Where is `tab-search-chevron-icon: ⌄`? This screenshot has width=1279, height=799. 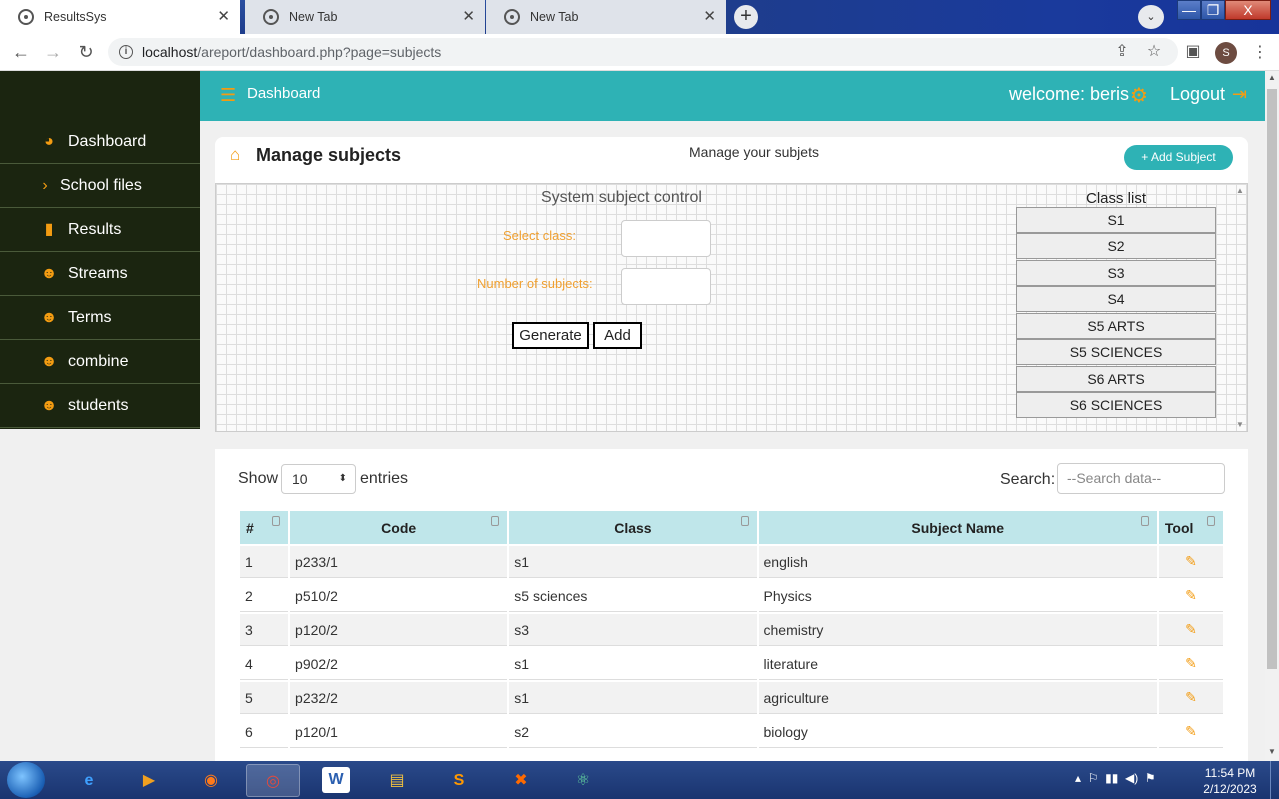 tab-search-chevron-icon: ⌄ is located at coordinates (1151, 17).